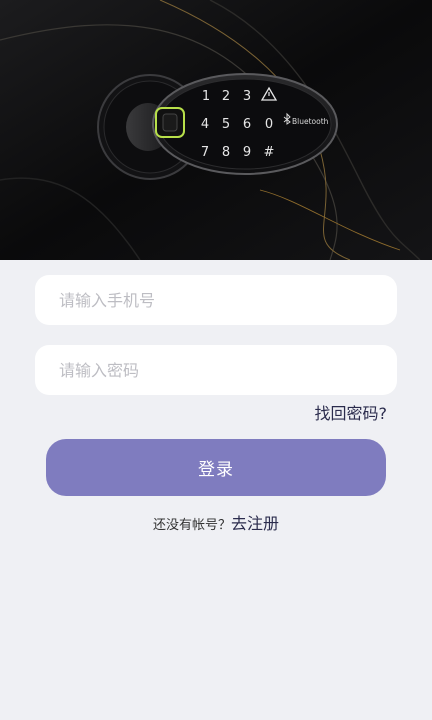  Describe the element at coordinates (205, 124) in the screenshot. I see `keypad-key-4: 4` at that location.